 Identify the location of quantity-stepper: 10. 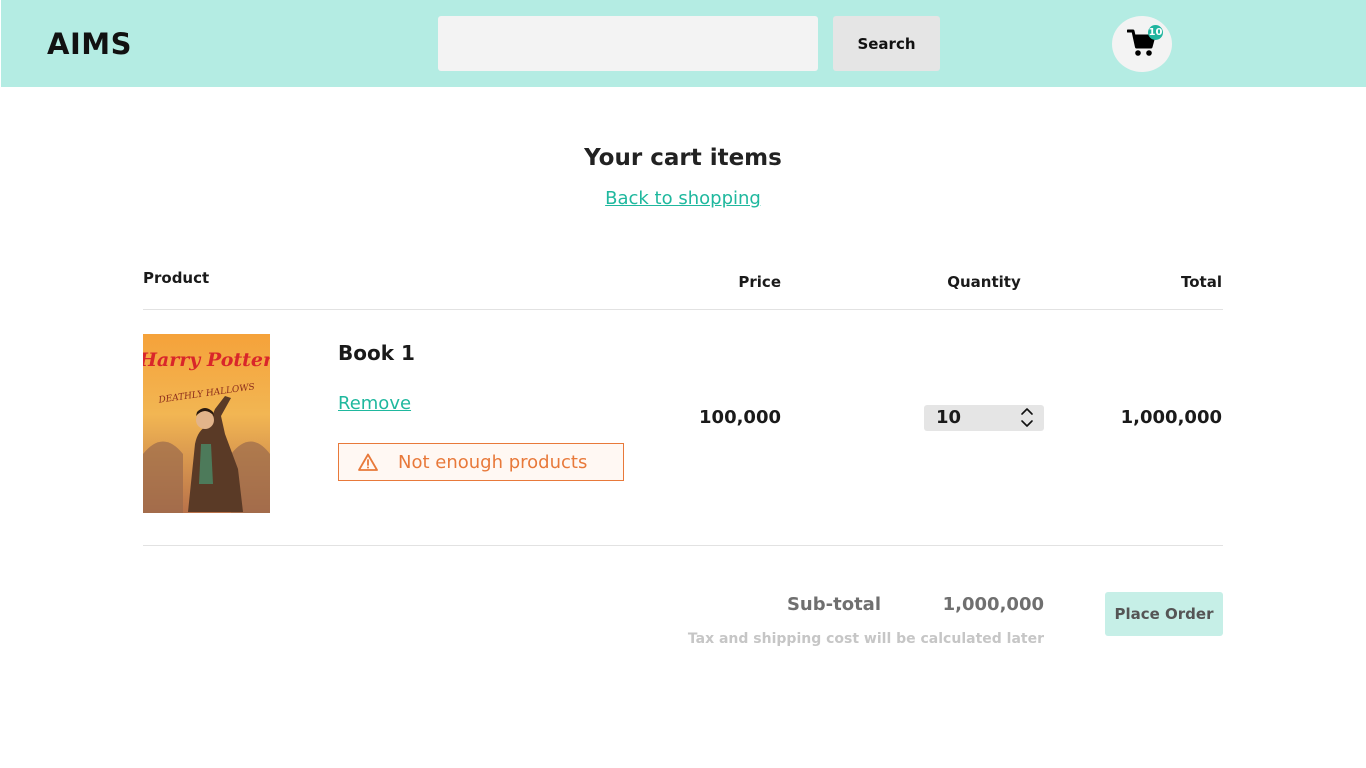
(984, 418).